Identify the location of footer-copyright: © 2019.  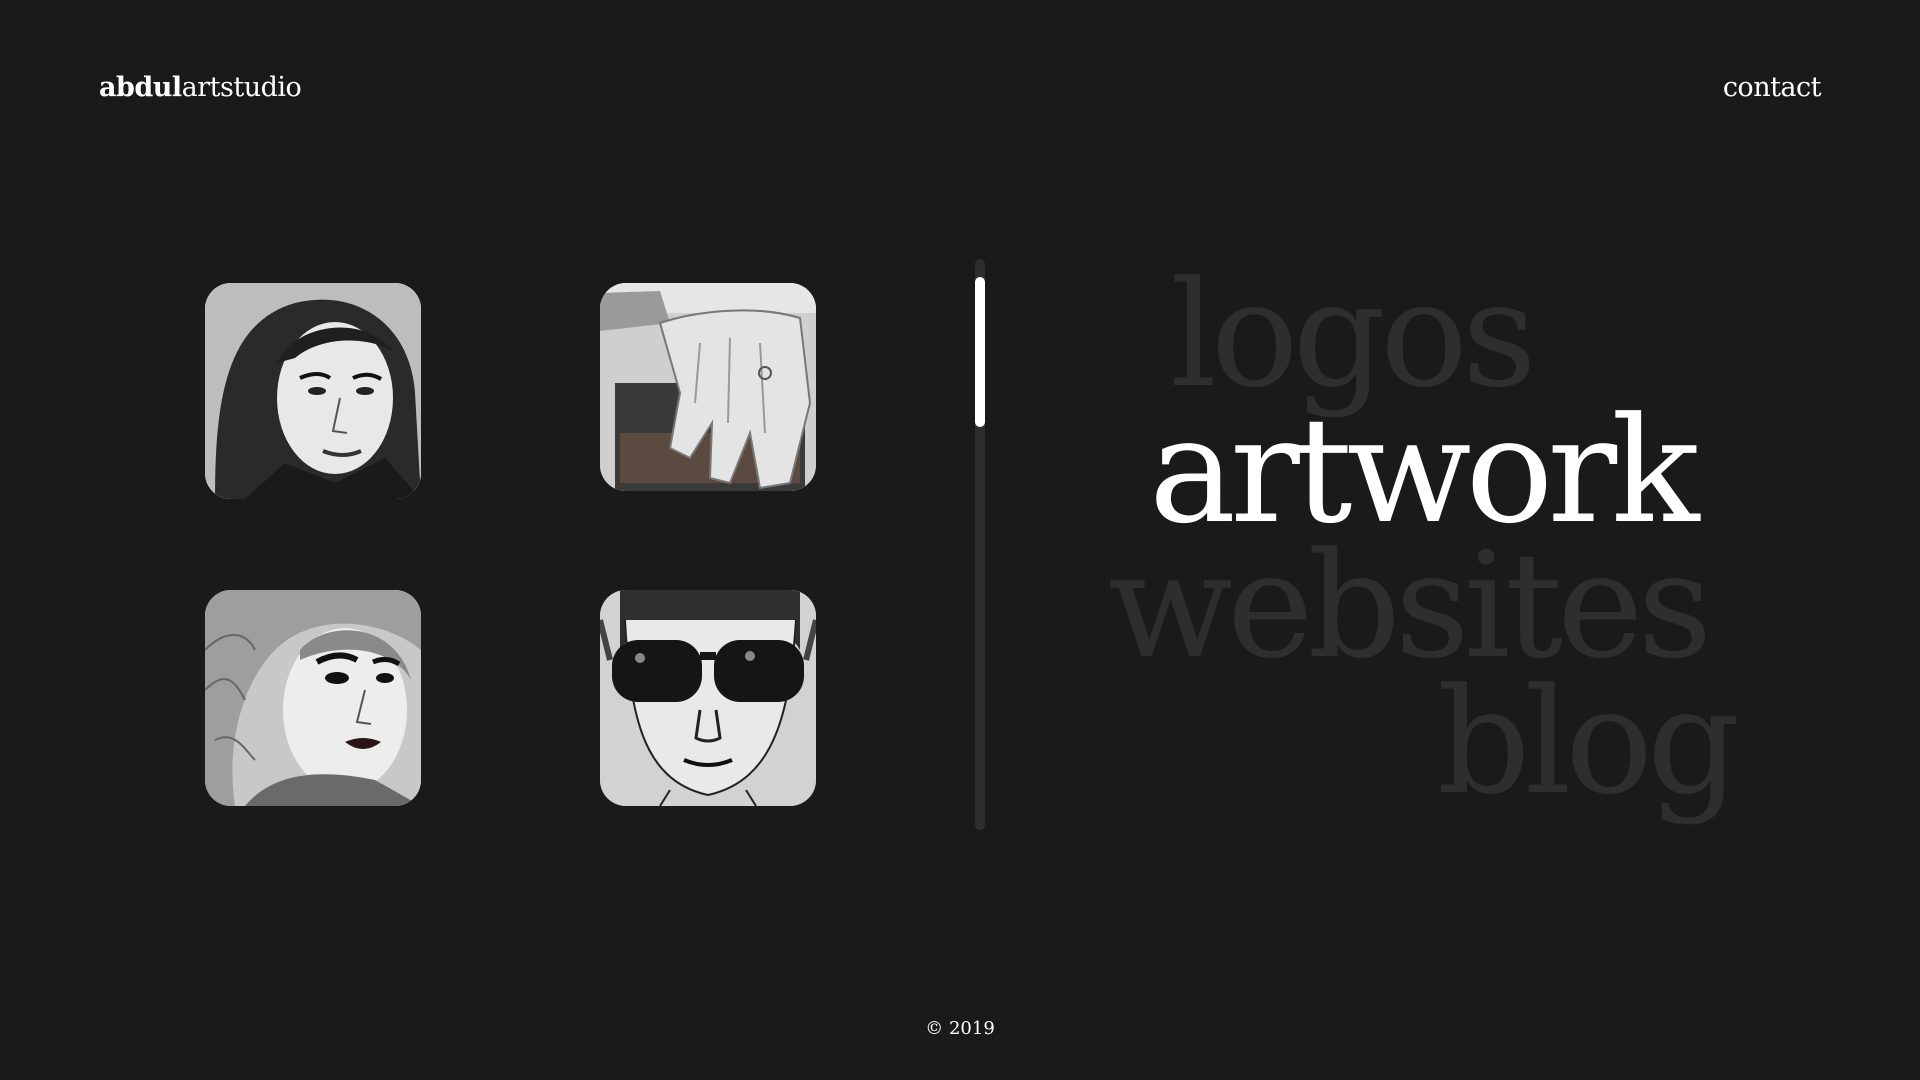
(960, 1028).